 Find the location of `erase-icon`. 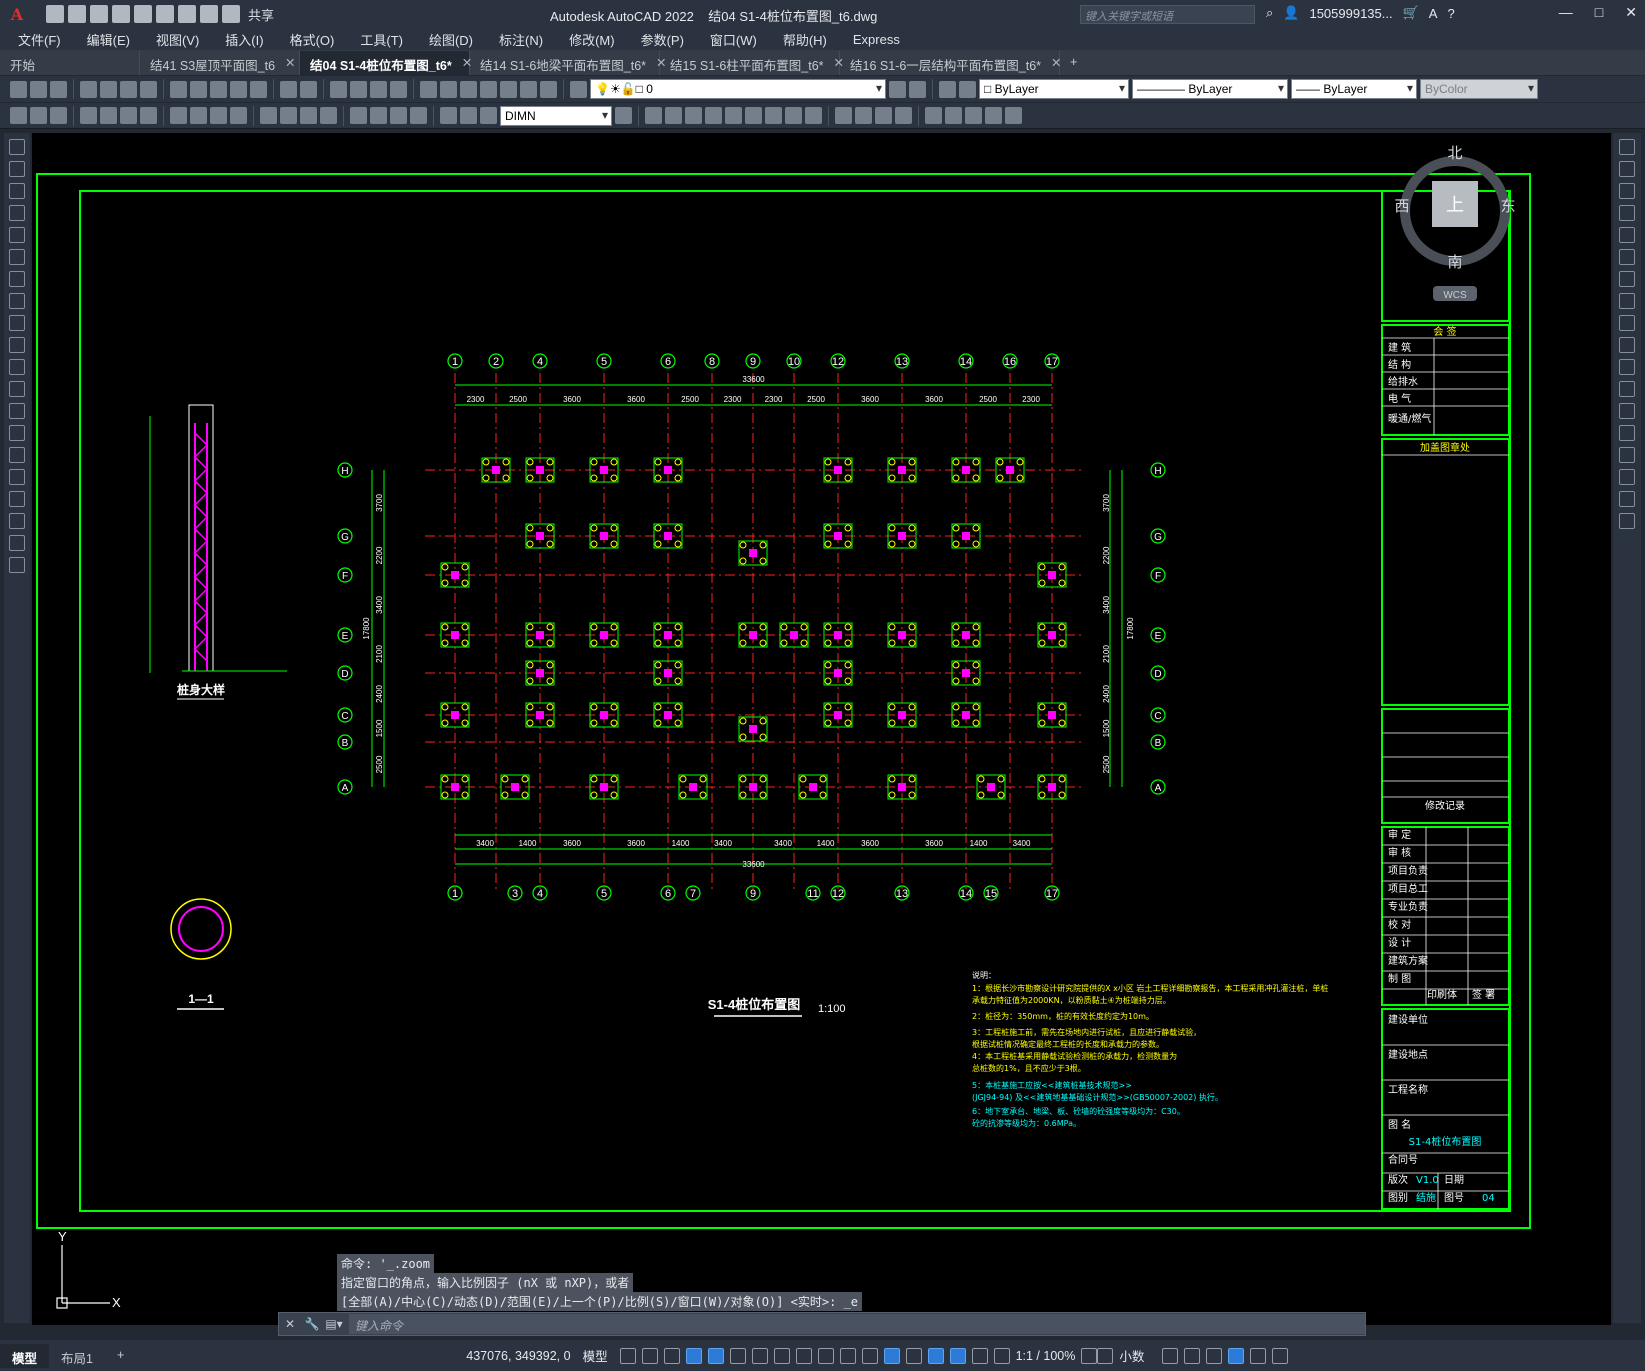

erase-icon is located at coordinates (1627, 147).